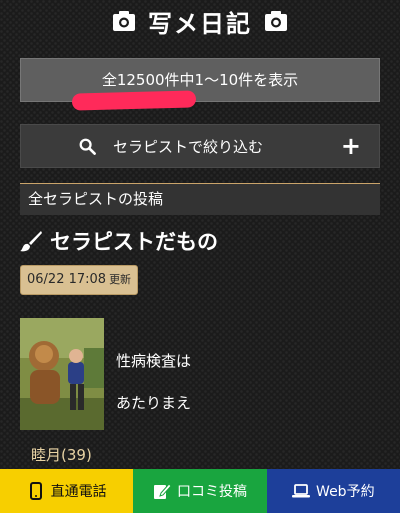 Image resolution: width=400 pixels, height=513 pixels. I want to click on post-thumbnail, so click(62, 374).